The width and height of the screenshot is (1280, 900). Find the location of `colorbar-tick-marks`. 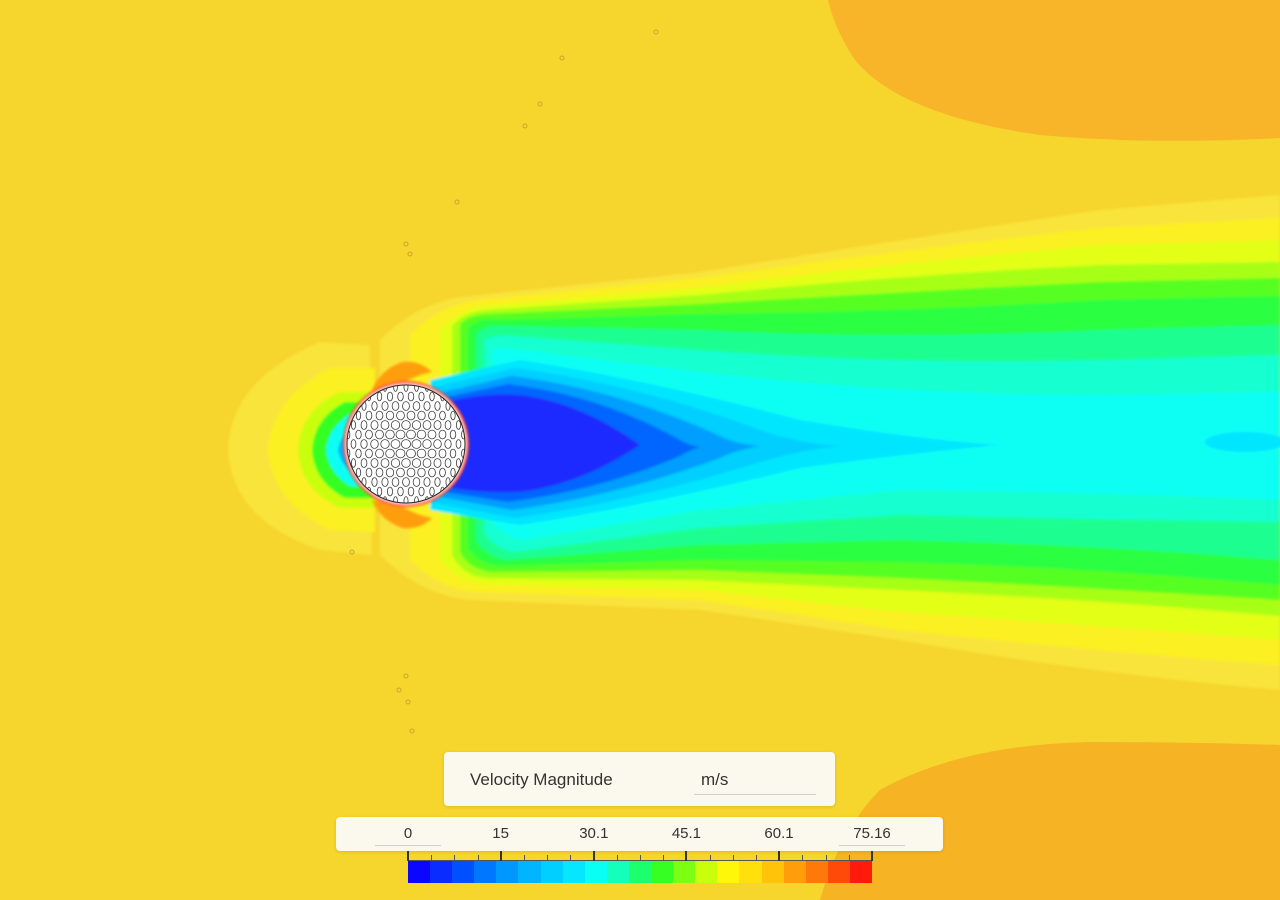

colorbar-tick-marks is located at coordinates (640, 856).